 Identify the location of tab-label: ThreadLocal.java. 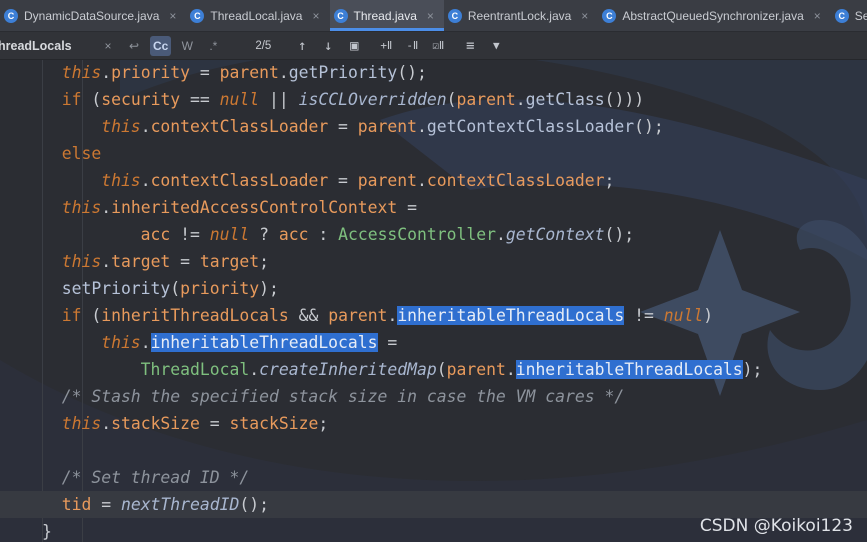
(256, 15).